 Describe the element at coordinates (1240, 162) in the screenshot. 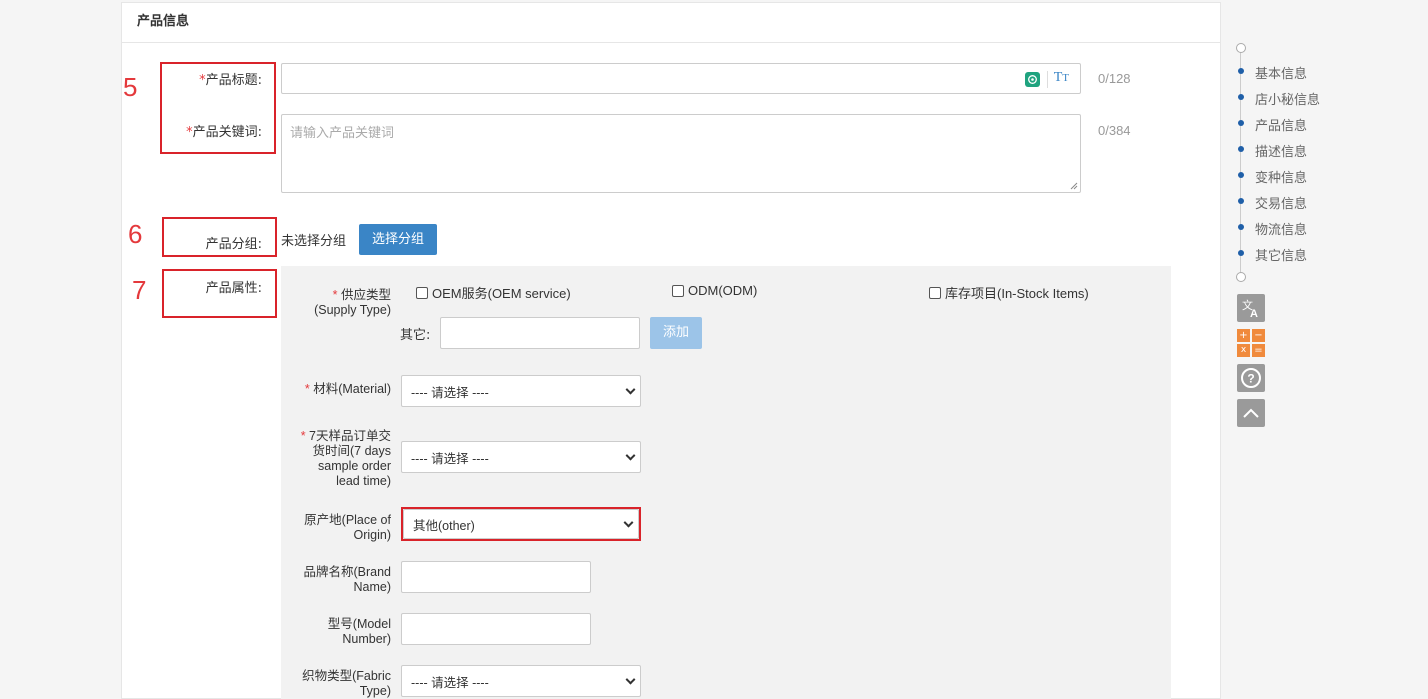

I see `side-nav-line` at that location.